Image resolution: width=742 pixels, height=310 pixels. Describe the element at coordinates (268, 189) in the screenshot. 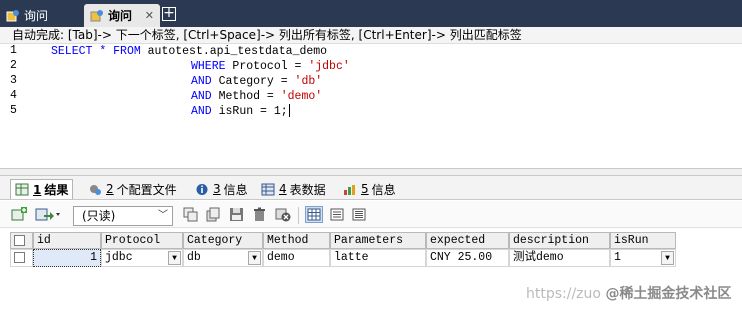

I see `table-data-icon` at that location.